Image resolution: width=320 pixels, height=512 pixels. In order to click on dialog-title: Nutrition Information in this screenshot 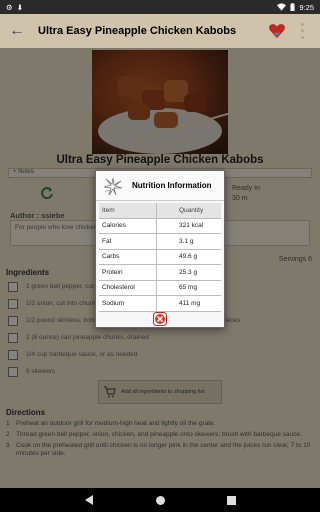, I will do `click(172, 185)`.